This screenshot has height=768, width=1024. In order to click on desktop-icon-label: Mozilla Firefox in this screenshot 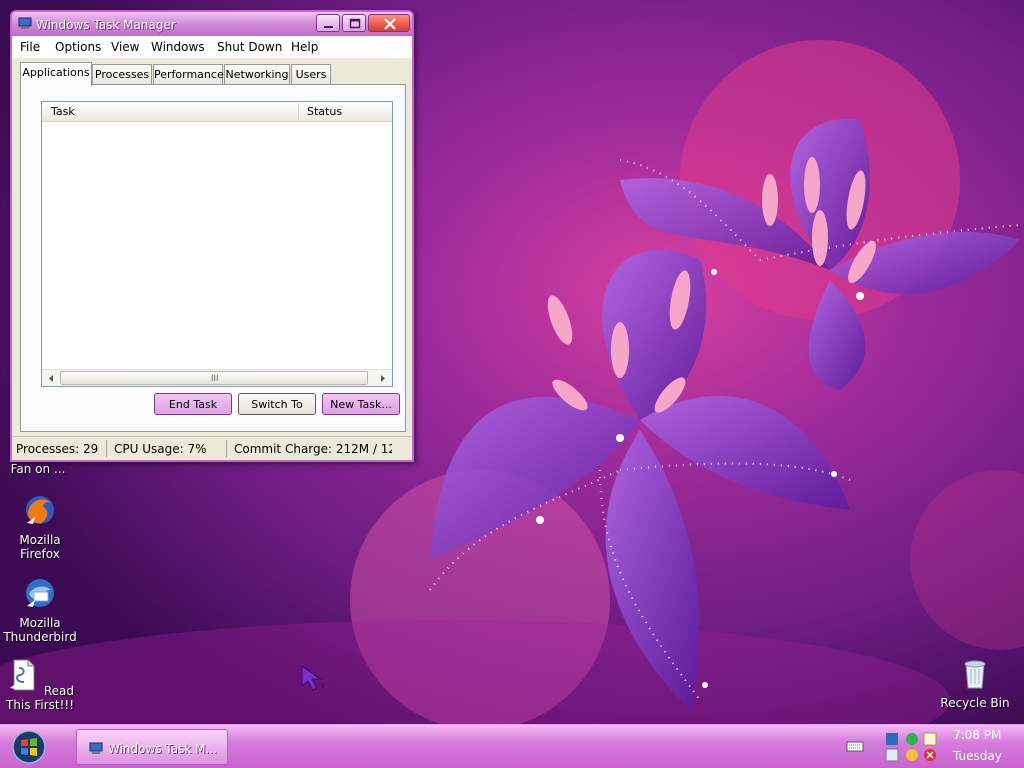, I will do `click(40, 547)`.